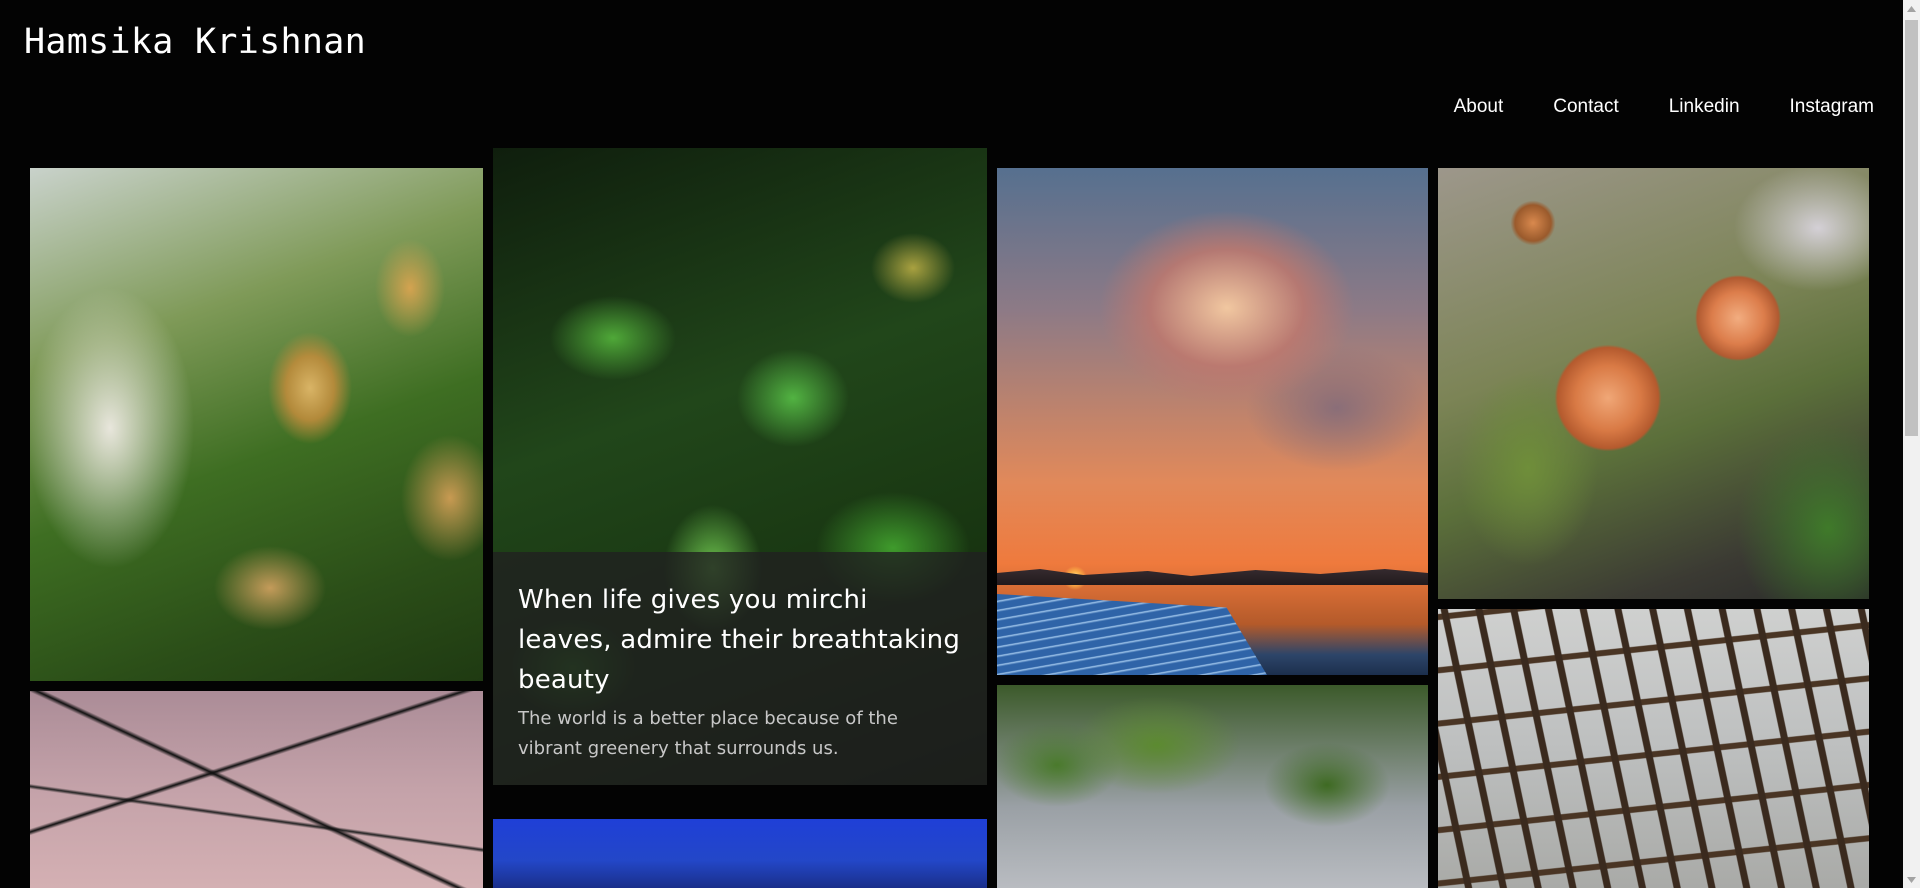 The image size is (1920, 888). Describe the element at coordinates (1664, 107) in the screenshot. I see `top-nav: About Contact Linkedin Instagram` at that location.